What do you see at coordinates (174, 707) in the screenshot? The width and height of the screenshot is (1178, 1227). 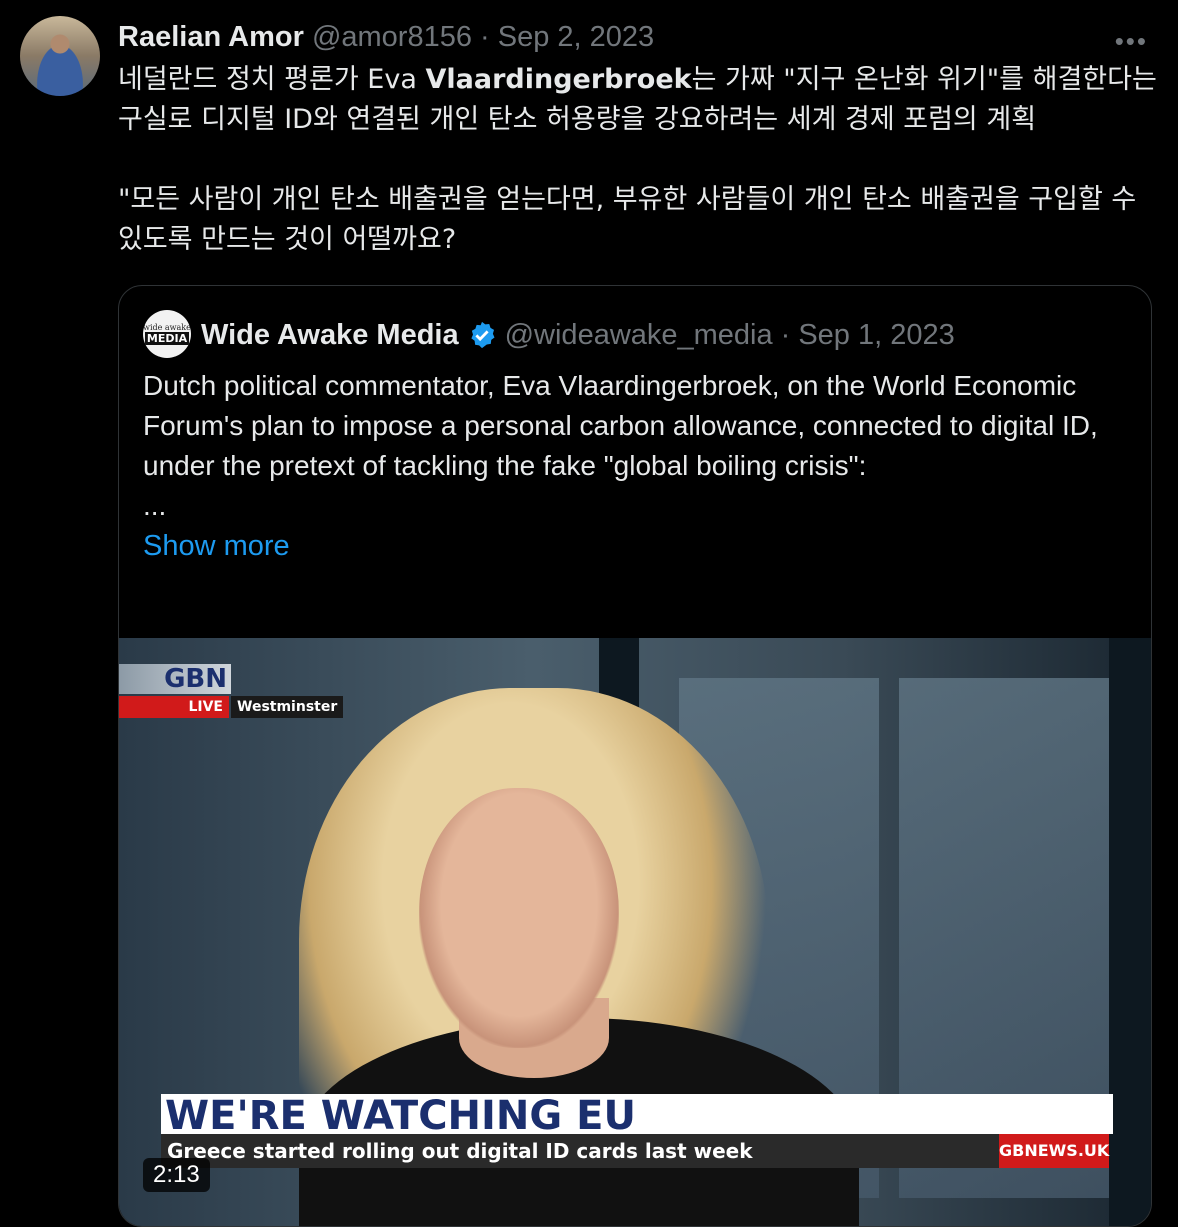 I see `live-label: LIVE` at bounding box center [174, 707].